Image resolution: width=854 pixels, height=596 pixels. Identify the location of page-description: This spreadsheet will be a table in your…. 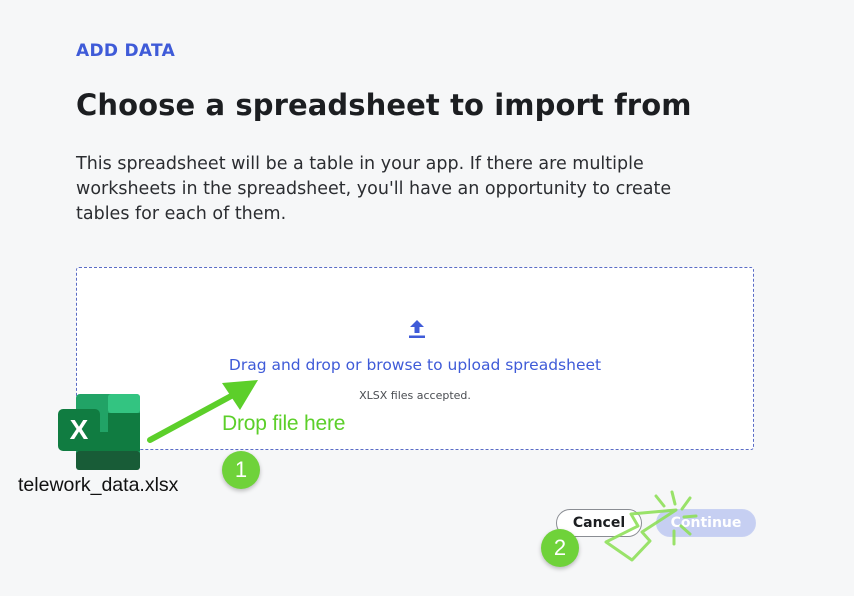
(374, 189).